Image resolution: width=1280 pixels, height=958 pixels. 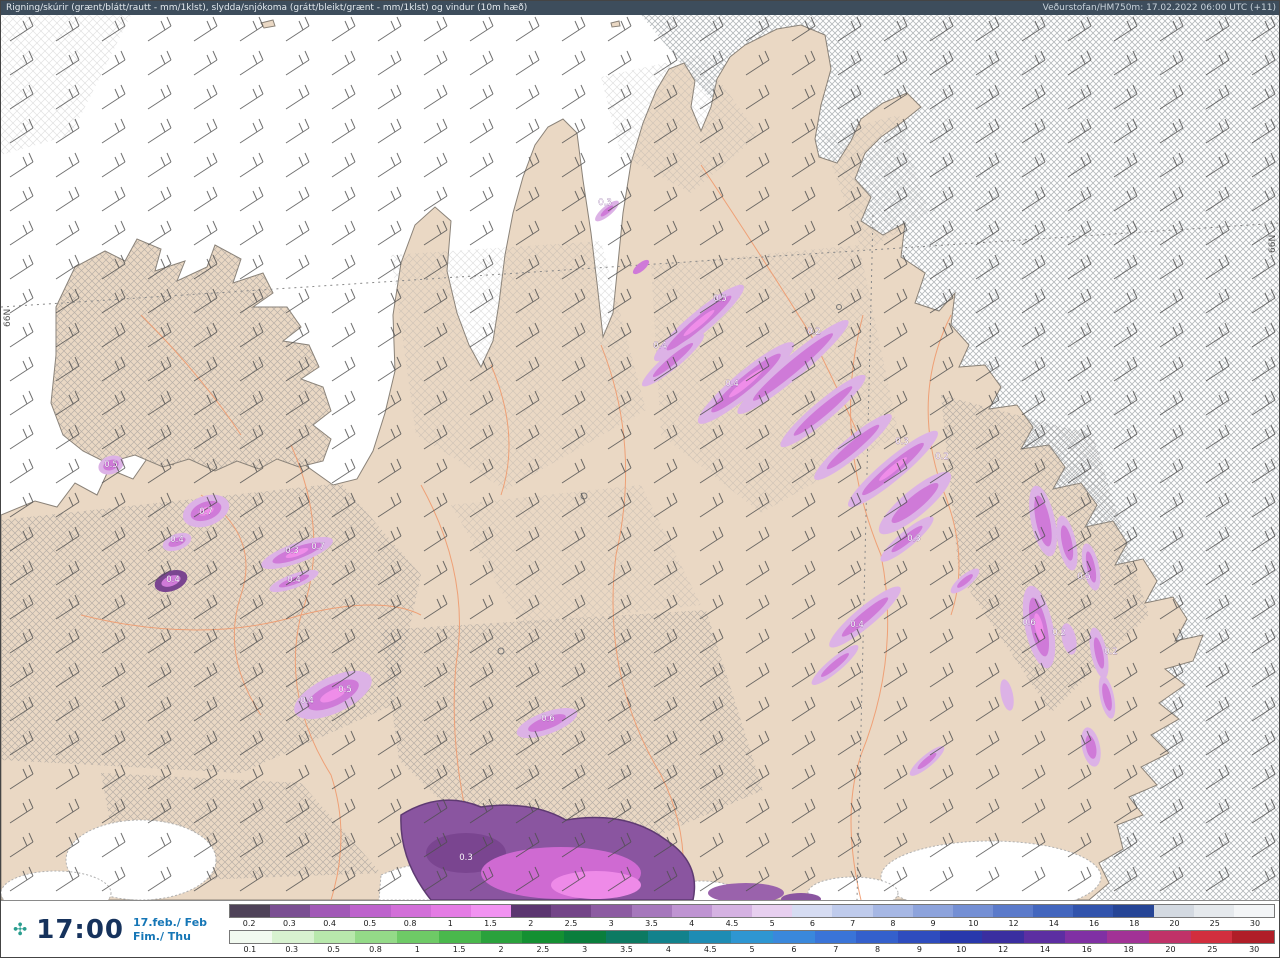 I want to click on legend-value: 20, so click(x=1170, y=949).